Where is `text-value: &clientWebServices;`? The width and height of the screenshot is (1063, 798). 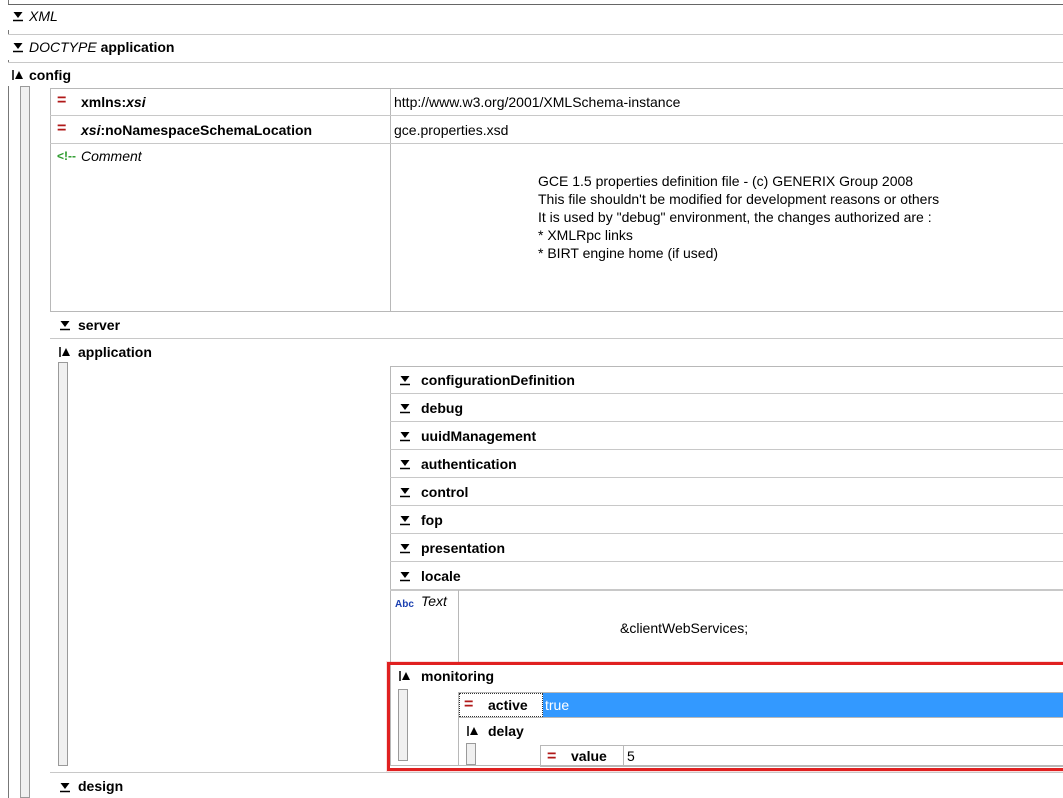 text-value: &clientWebServices; is located at coordinates (684, 628).